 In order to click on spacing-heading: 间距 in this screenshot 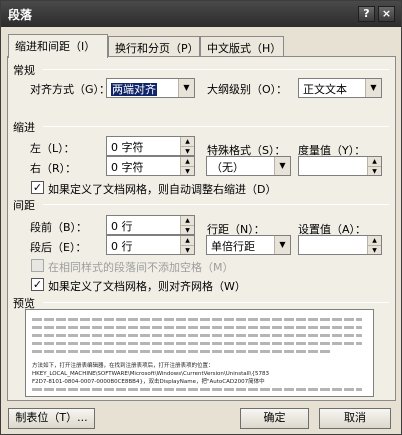, I will do `click(24, 205)`.